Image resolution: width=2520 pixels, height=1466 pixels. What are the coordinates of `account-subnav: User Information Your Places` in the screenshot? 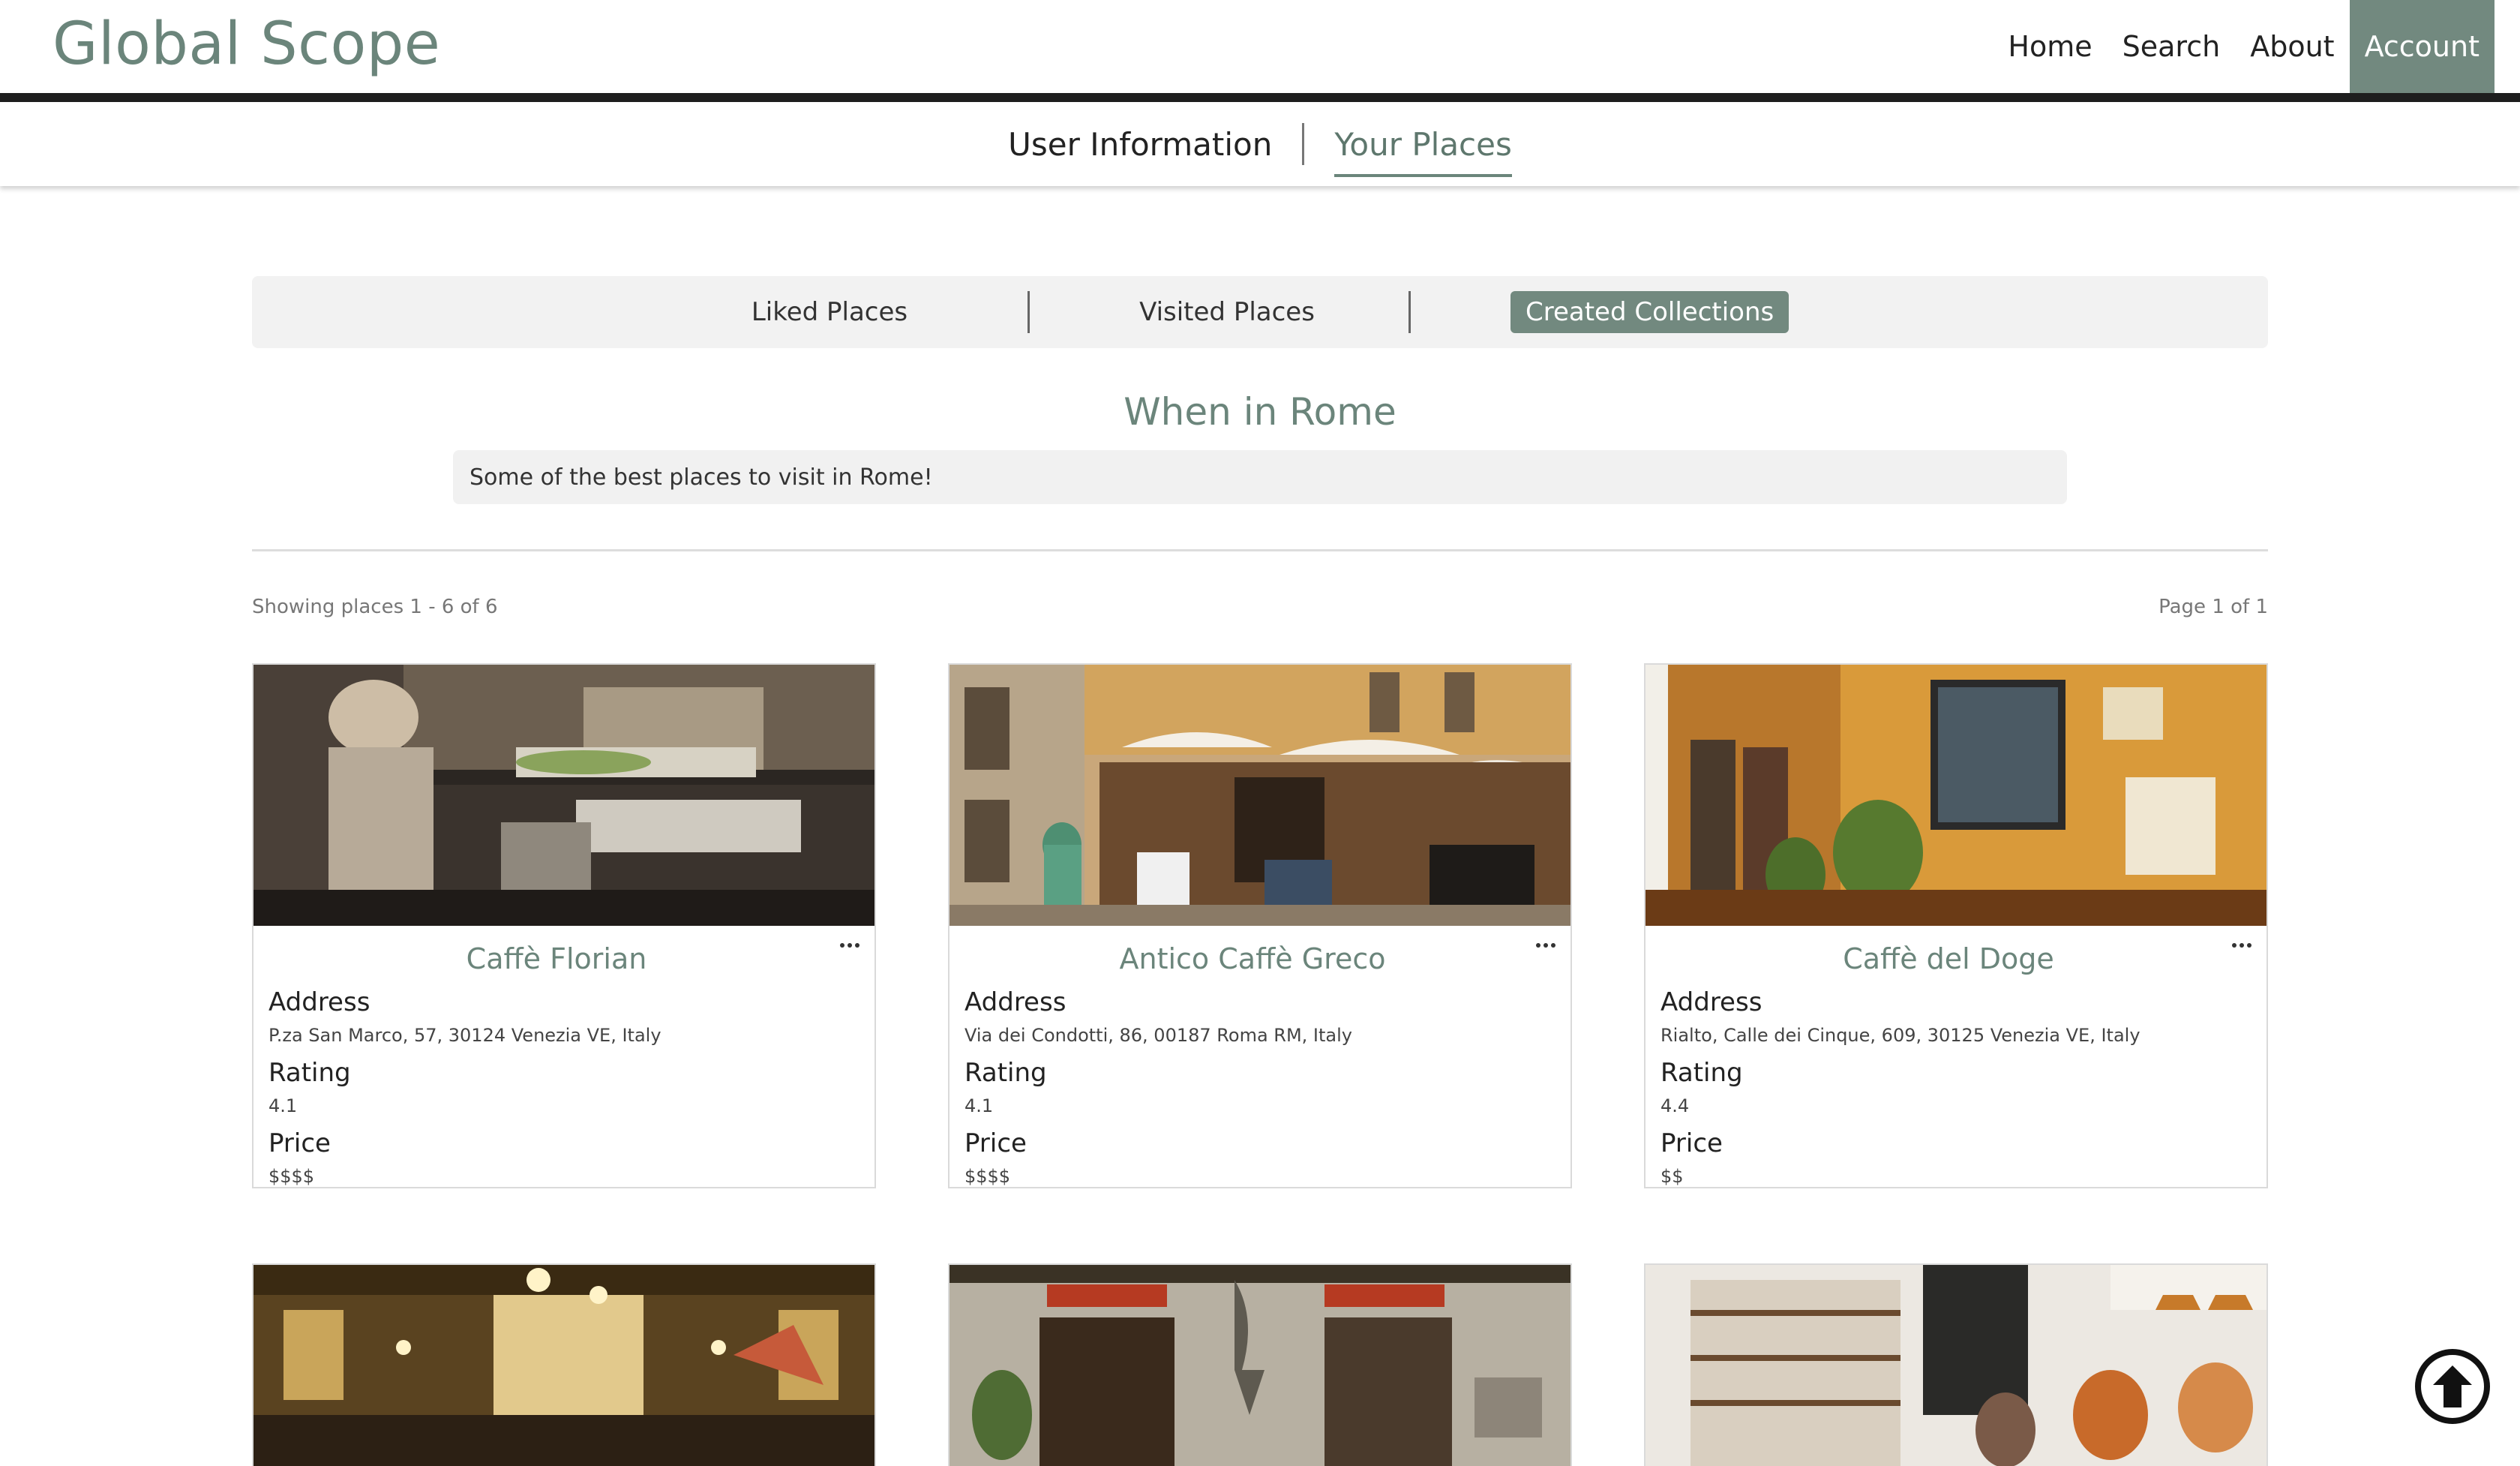 It's located at (1260, 144).